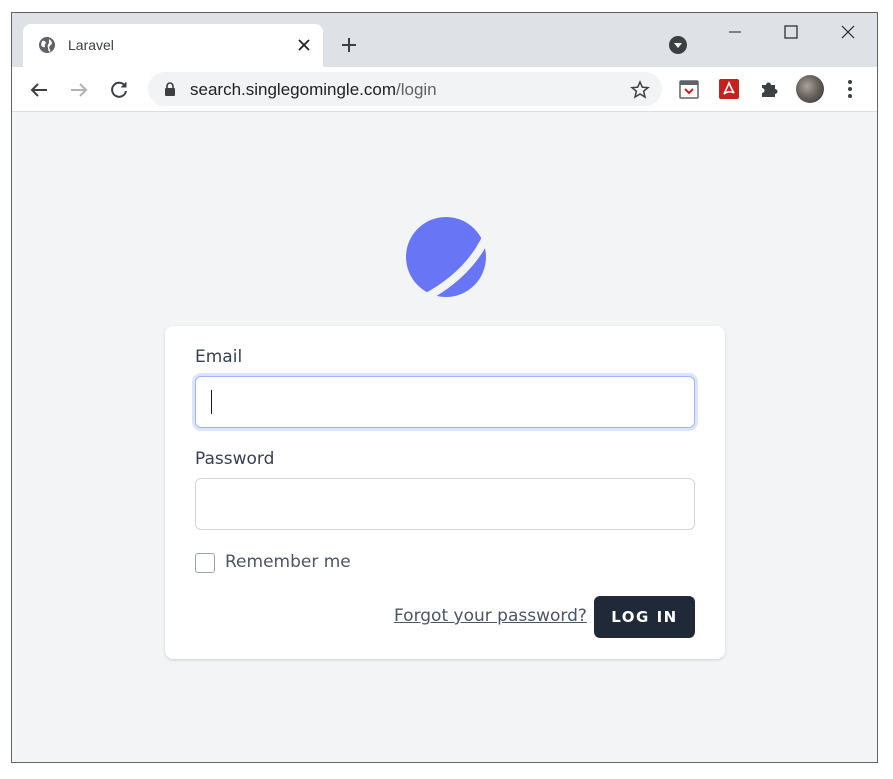  I want to click on url-text: search.singlegomingle.com/login, so click(313, 90).